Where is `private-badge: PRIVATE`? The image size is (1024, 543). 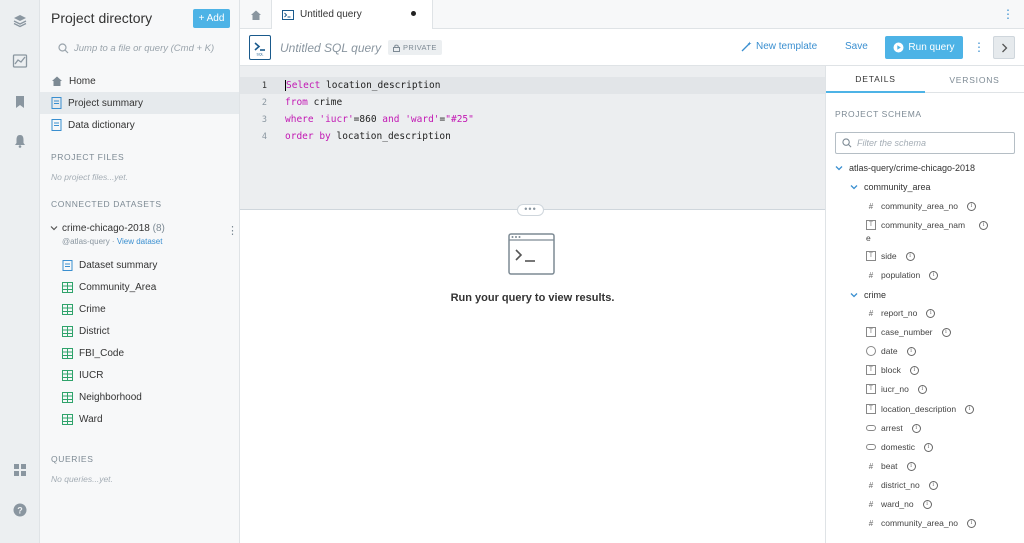
private-badge: PRIVATE is located at coordinates (415, 47).